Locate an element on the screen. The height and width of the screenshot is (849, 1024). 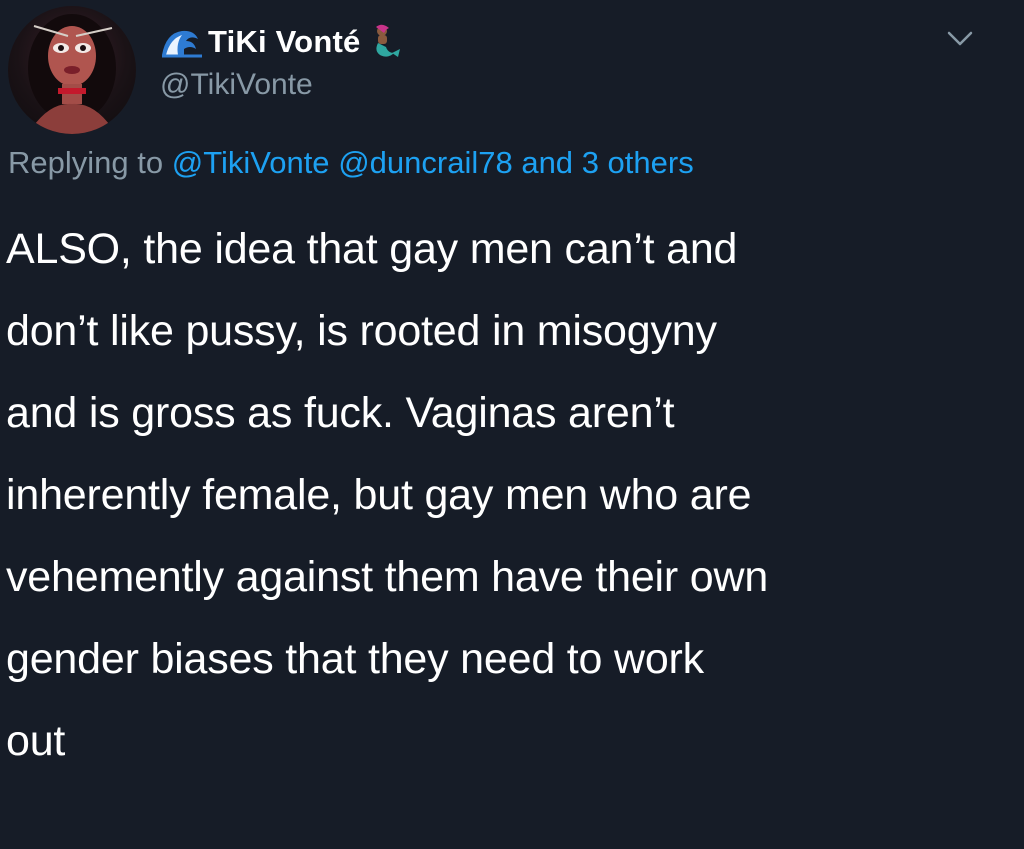
mention-others: 3 others is located at coordinates (638, 162).